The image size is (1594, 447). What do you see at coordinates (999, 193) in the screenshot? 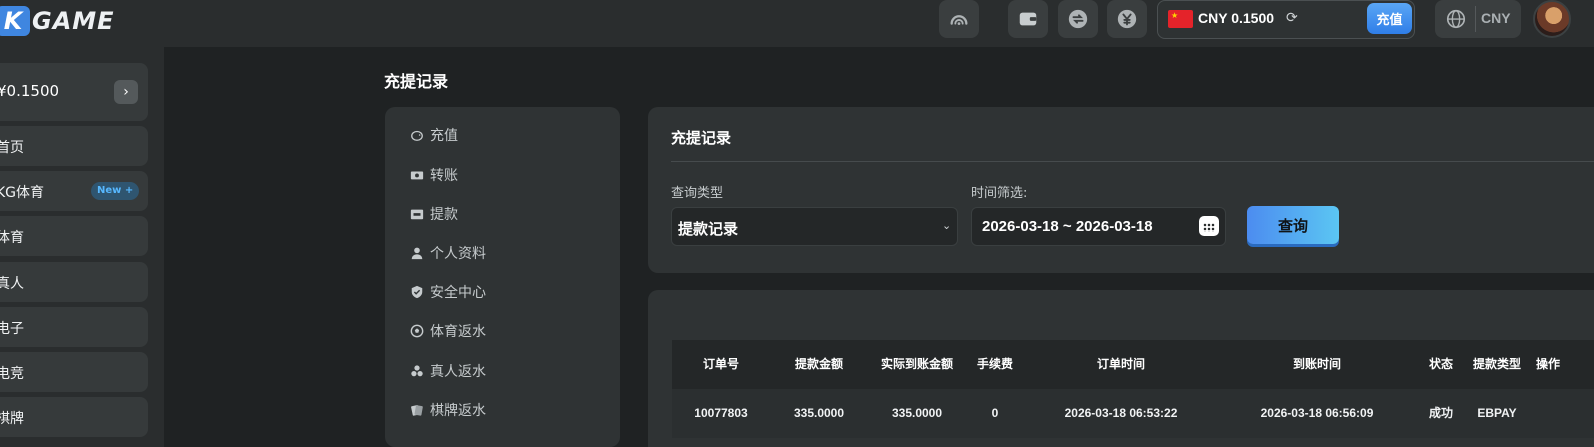
I see `time-label: 时间筛选:` at bounding box center [999, 193].